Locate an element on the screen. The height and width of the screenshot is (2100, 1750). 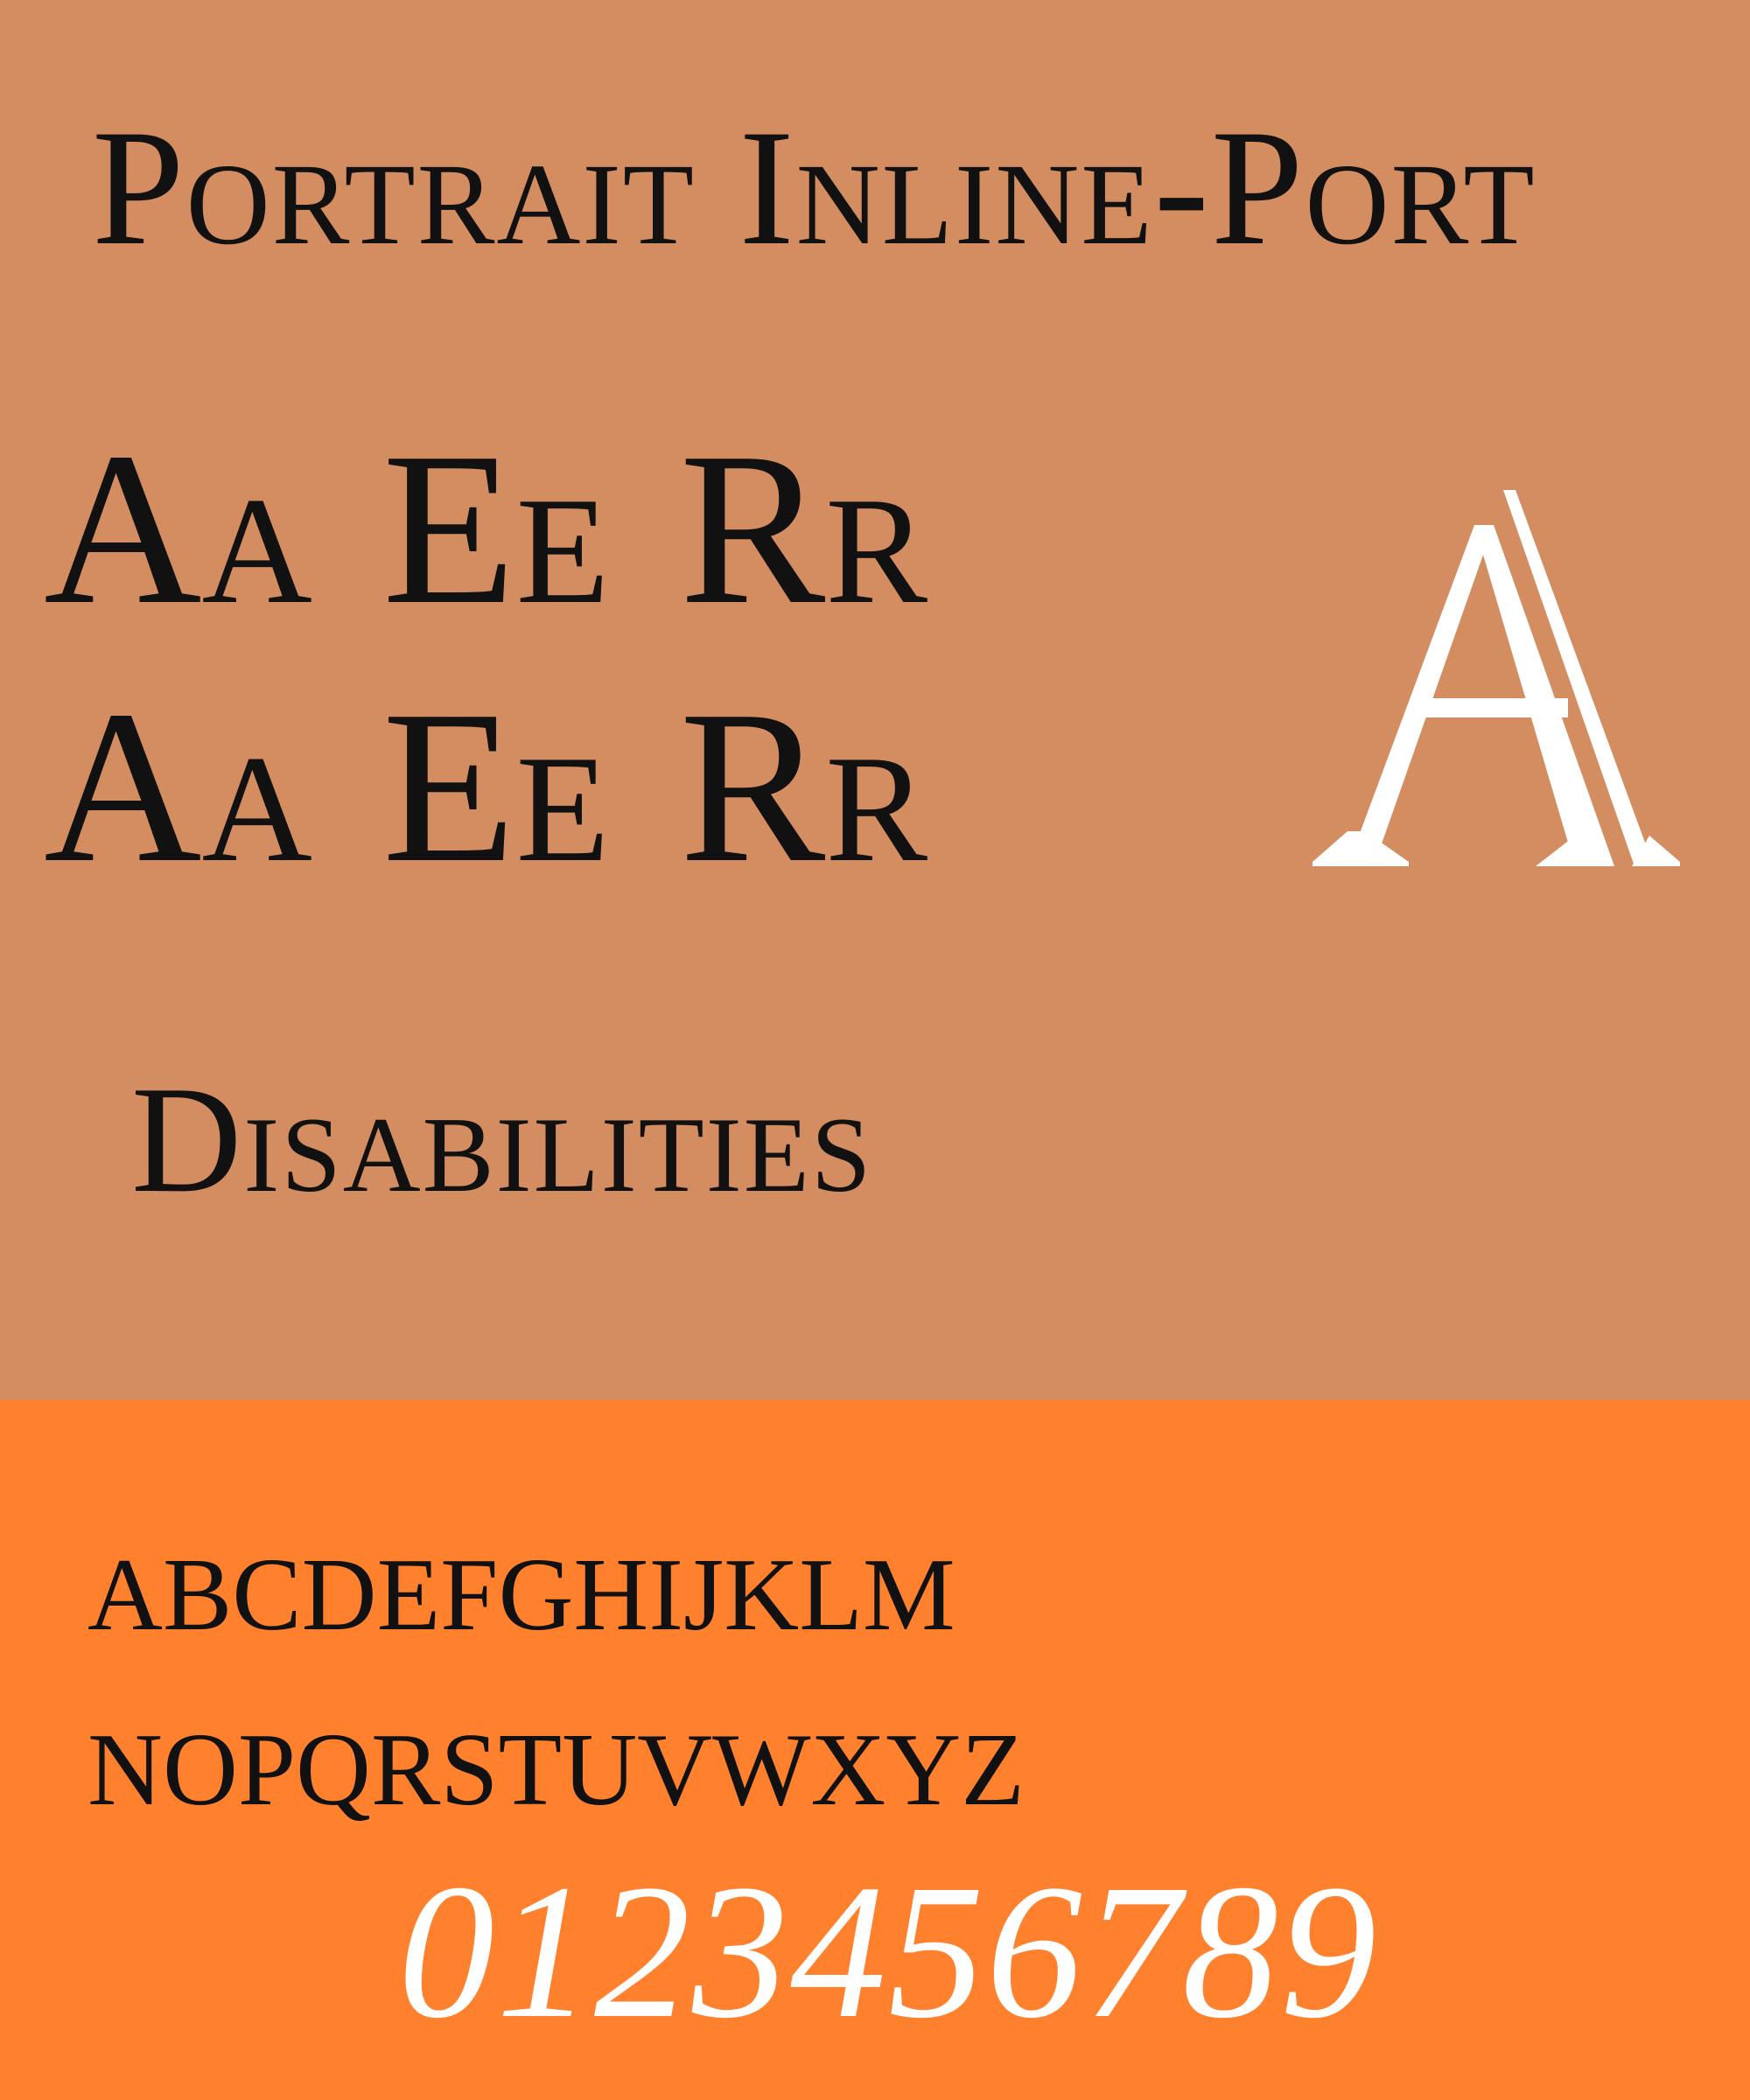
font-title: Portrait Inline-Port is located at coordinates (814, 188).